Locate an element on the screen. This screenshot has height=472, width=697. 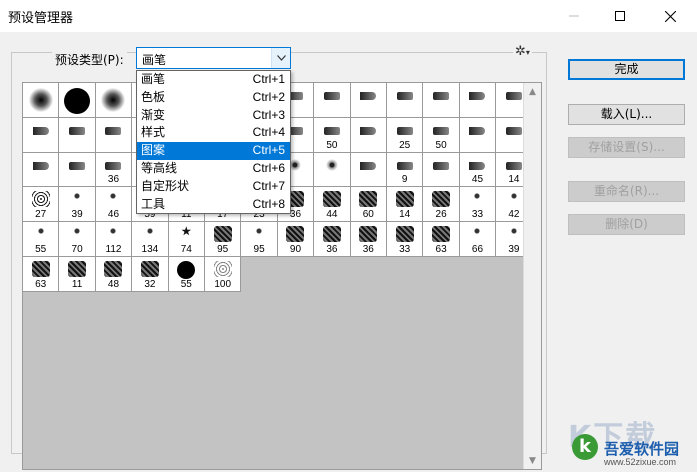
brush-preset-cell: 46 is located at coordinates (114, 205).